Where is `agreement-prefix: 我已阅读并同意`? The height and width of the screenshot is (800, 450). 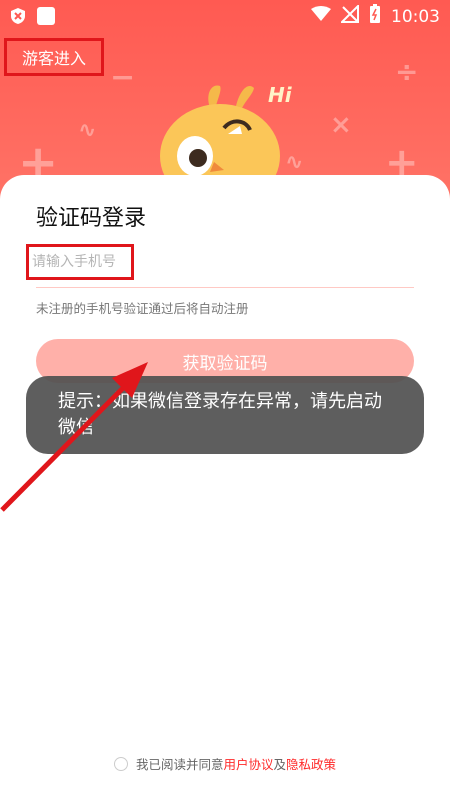
agreement-prefix: 我已阅读并同意 is located at coordinates (179, 764).